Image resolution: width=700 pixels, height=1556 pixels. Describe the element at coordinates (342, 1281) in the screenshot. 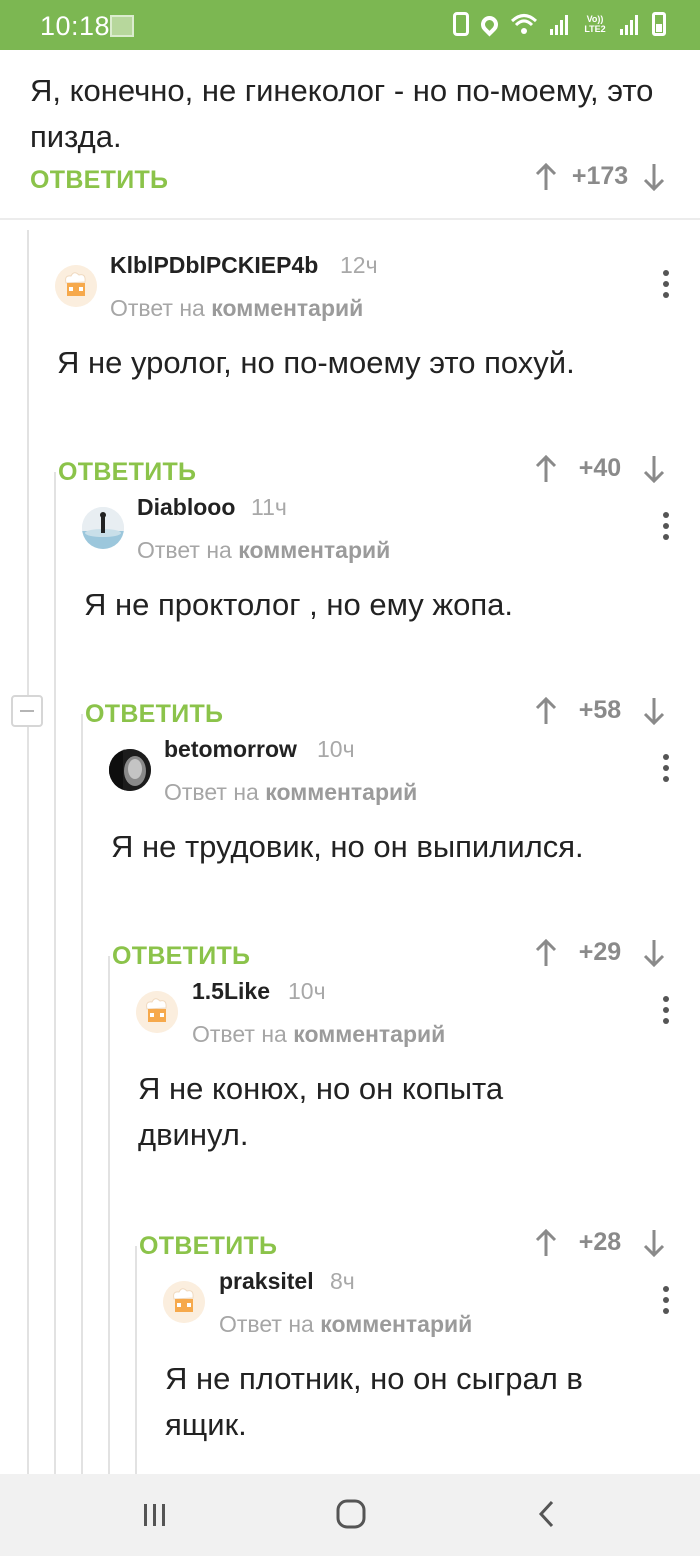

I see `comment-time: 8ч` at that location.